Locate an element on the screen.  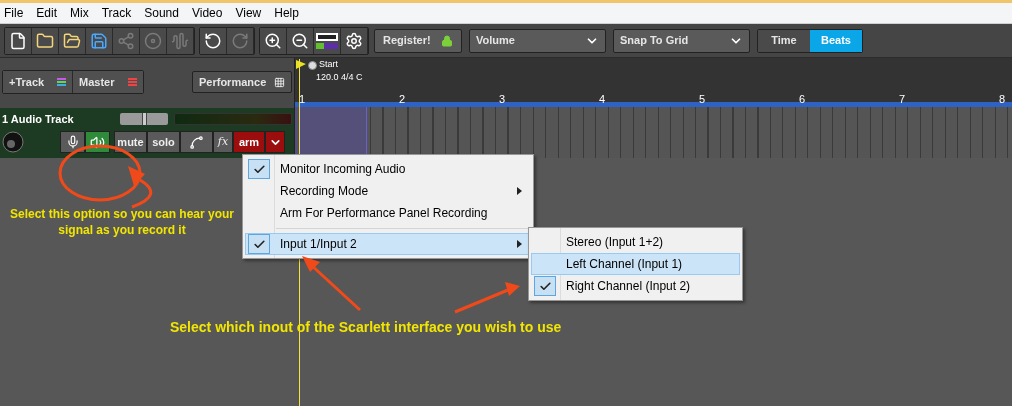
new-file-button is located at coordinates (18, 40).